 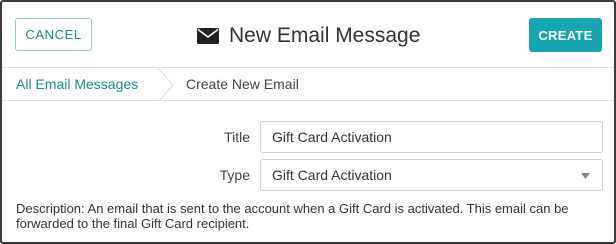 What do you see at coordinates (308, 85) in the screenshot?
I see `breadcrumb: All Email Messages Create New Email` at bounding box center [308, 85].